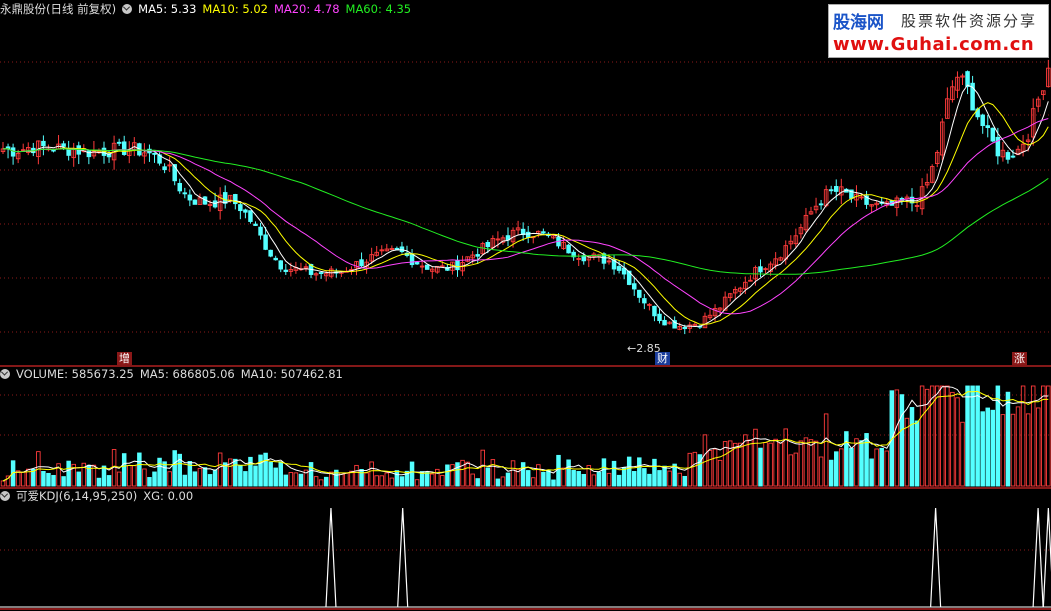 The height and width of the screenshot is (611, 1051). I want to click on kdj-title: 可爱KDJ(6,14,95,250), so click(77, 496).